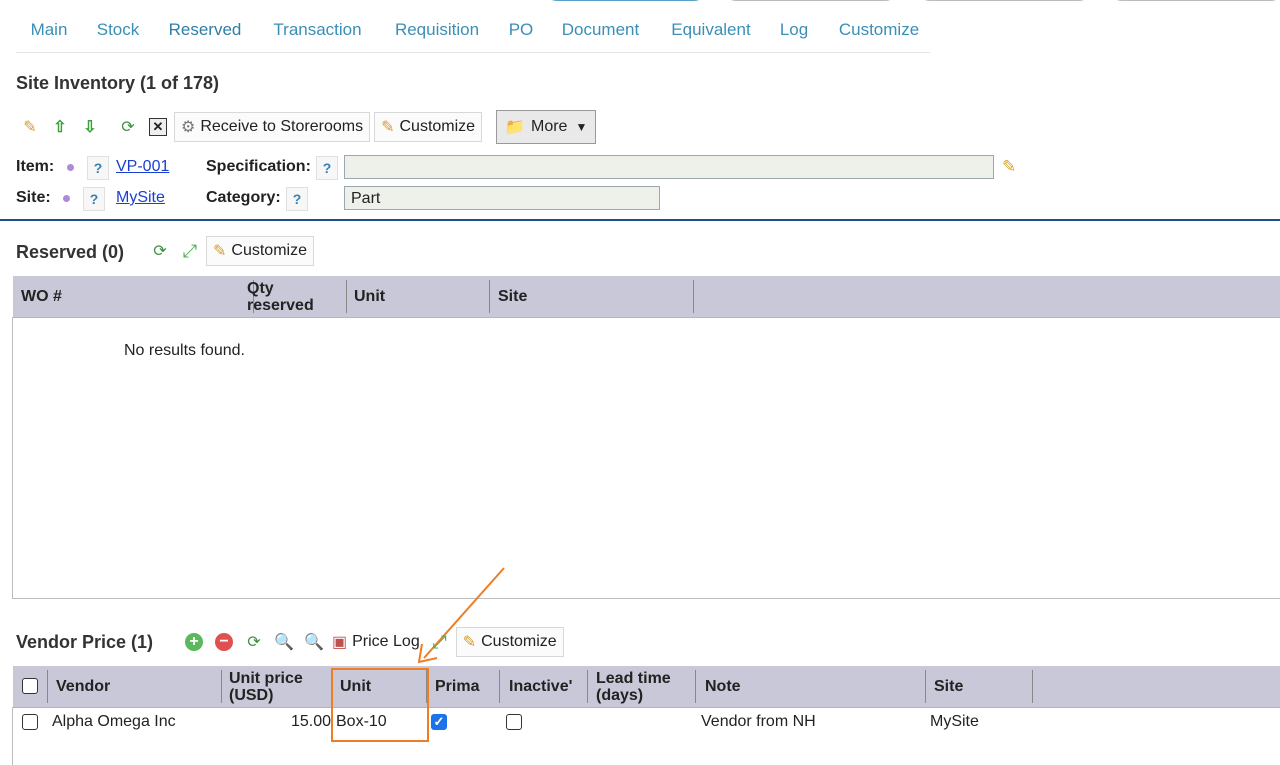 Image resolution: width=1280 pixels, height=765 pixels. Describe the element at coordinates (35, 166) in the screenshot. I see `item-label: Item:` at that location.